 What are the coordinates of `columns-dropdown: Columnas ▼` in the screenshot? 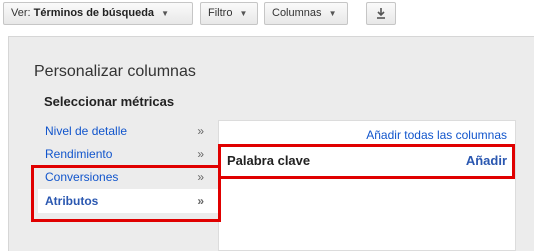 It's located at (306, 13).